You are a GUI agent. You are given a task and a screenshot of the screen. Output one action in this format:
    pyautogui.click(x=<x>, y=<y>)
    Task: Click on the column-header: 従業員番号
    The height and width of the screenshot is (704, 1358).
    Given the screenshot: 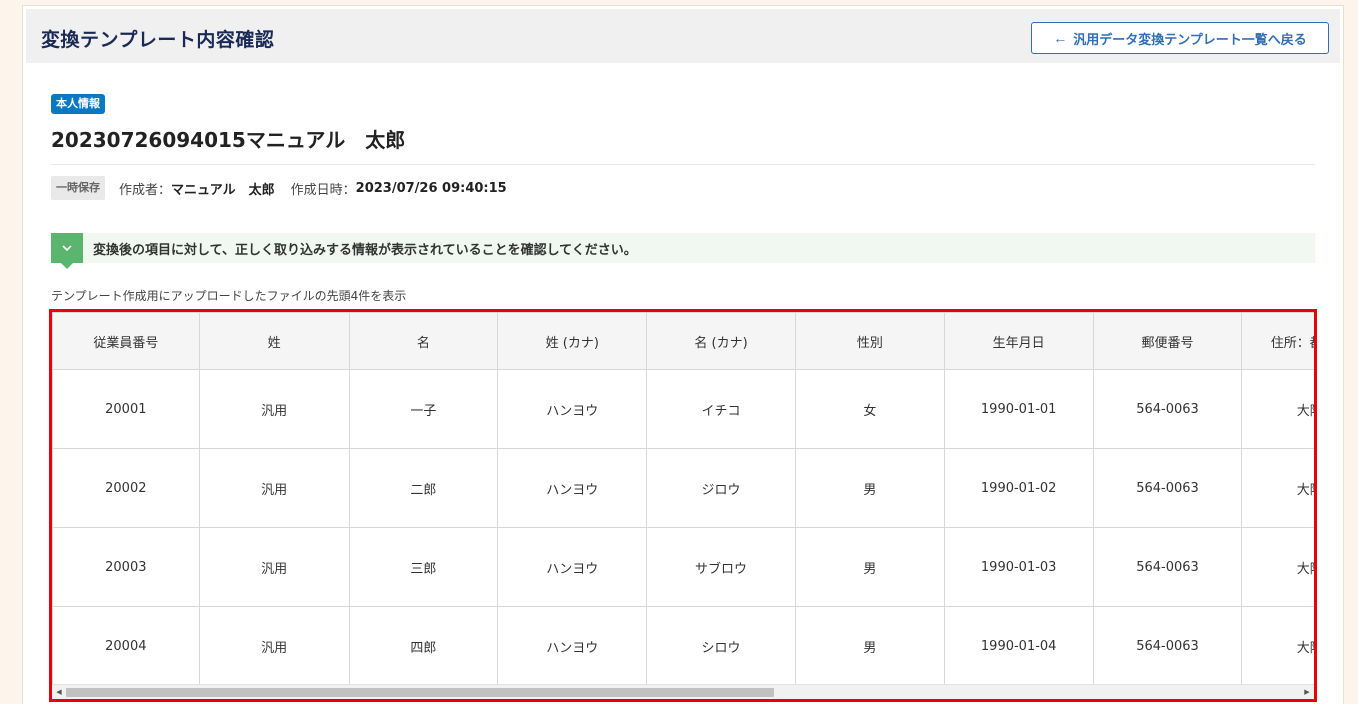 What is the action you would take?
    pyautogui.click(x=126, y=341)
    